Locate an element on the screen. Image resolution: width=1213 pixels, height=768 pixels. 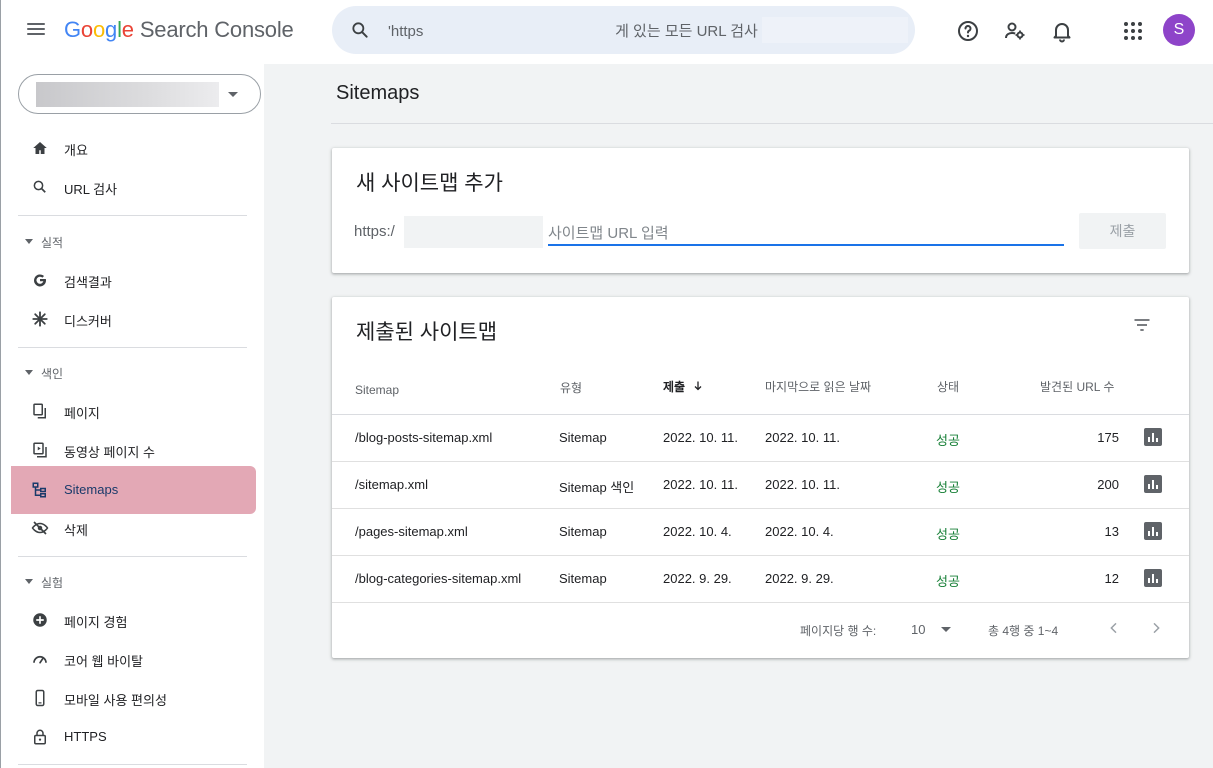
sidebar-section-performance: 실적 is located at coordinates (126, 242).